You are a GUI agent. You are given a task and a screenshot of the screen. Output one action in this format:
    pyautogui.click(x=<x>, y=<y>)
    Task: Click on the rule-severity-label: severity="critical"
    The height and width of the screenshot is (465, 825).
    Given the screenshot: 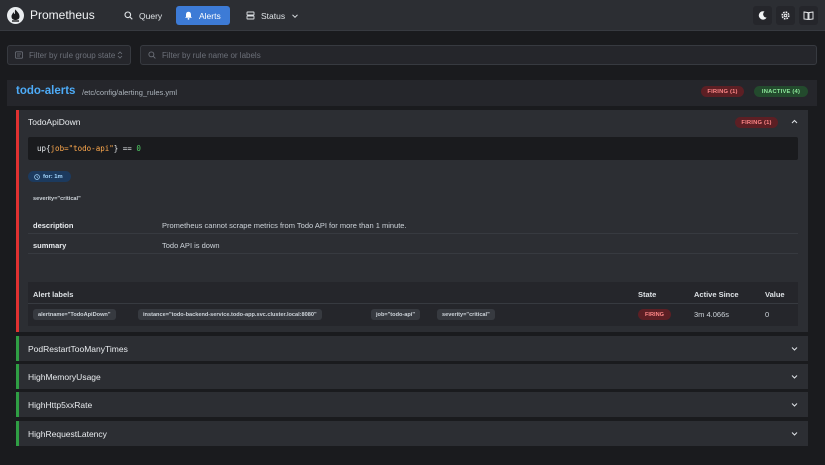 What is the action you would take?
    pyautogui.click(x=57, y=198)
    